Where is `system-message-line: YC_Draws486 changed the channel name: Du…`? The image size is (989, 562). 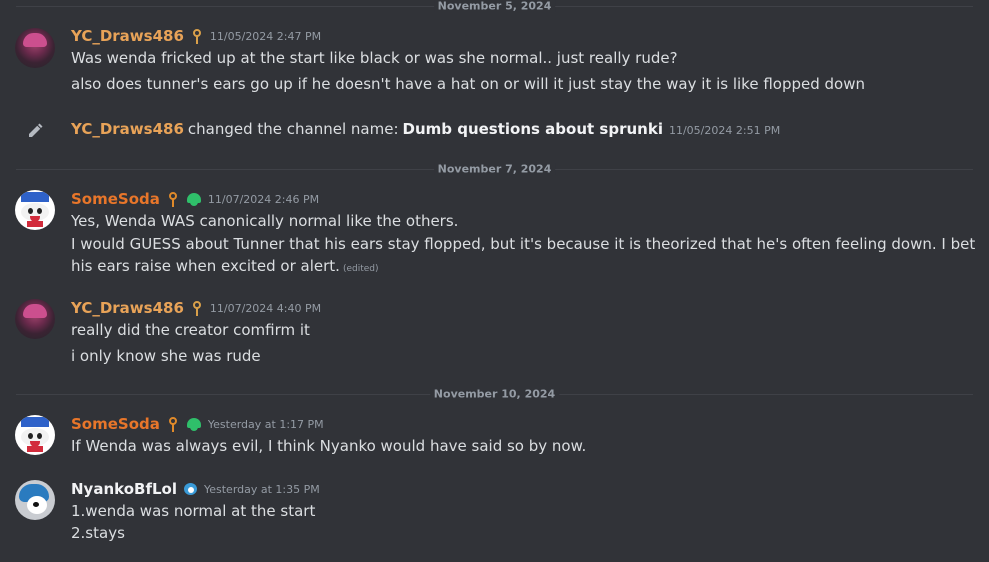 system-message-line: YC_Draws486 changed the channel name: Du… is located at coordinates (425, 129).